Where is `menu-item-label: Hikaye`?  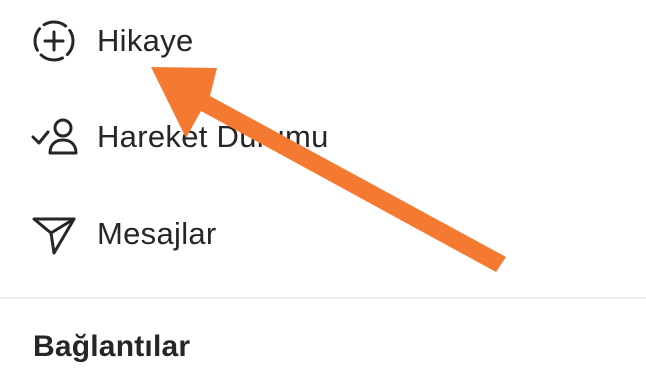
menu-item-label: Hikaye is located at coordinates (145, 40).